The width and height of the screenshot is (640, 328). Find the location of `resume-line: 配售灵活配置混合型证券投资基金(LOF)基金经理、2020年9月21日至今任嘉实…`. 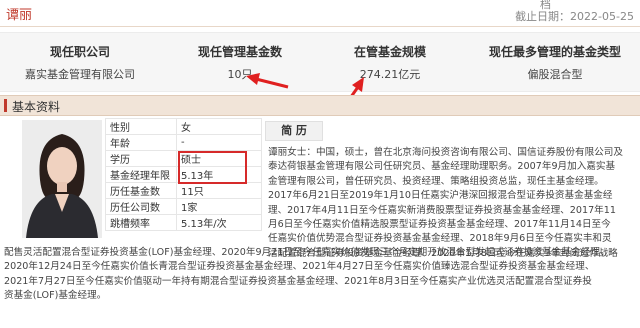

resume-line: 配售灵活配置混合型证券投资基金(LOF)基金经理、2020年9月21日至今任嘉实… is located at coordinates (307, 252).